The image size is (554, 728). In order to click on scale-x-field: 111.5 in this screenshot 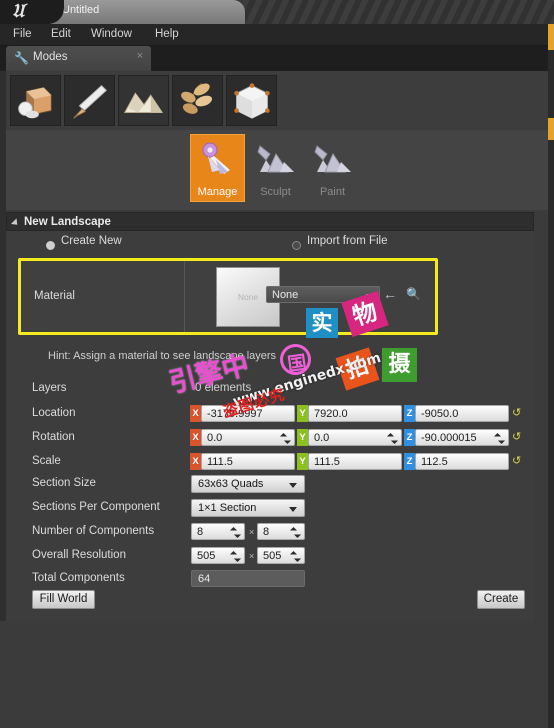, I will do `click(248, 461)`.